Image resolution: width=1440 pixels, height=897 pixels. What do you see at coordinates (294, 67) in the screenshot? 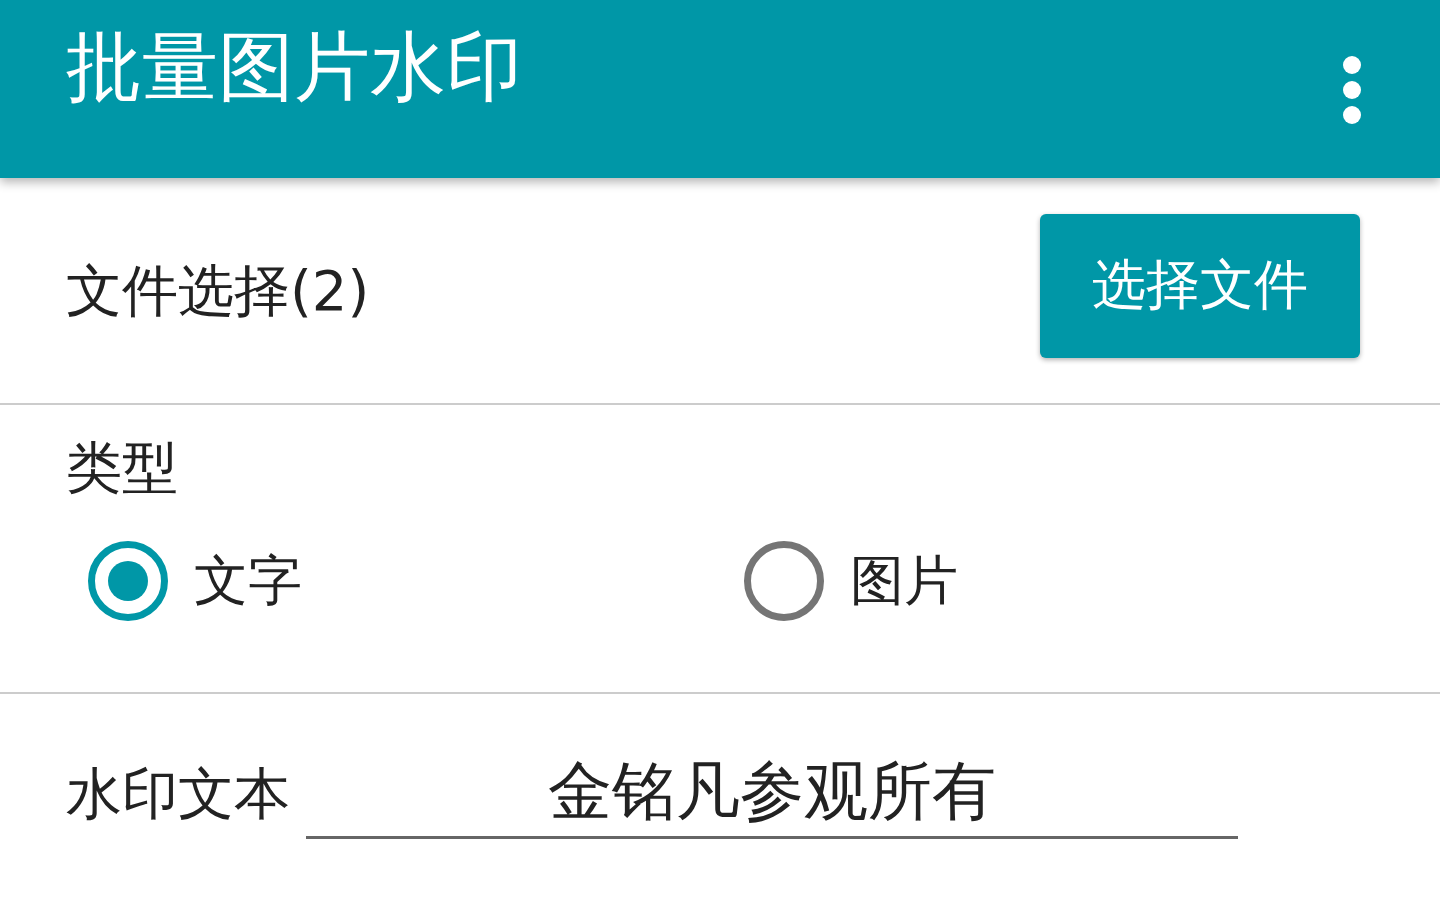
I see `app-title: 批量图片水印` at bounding box center [294, 67].